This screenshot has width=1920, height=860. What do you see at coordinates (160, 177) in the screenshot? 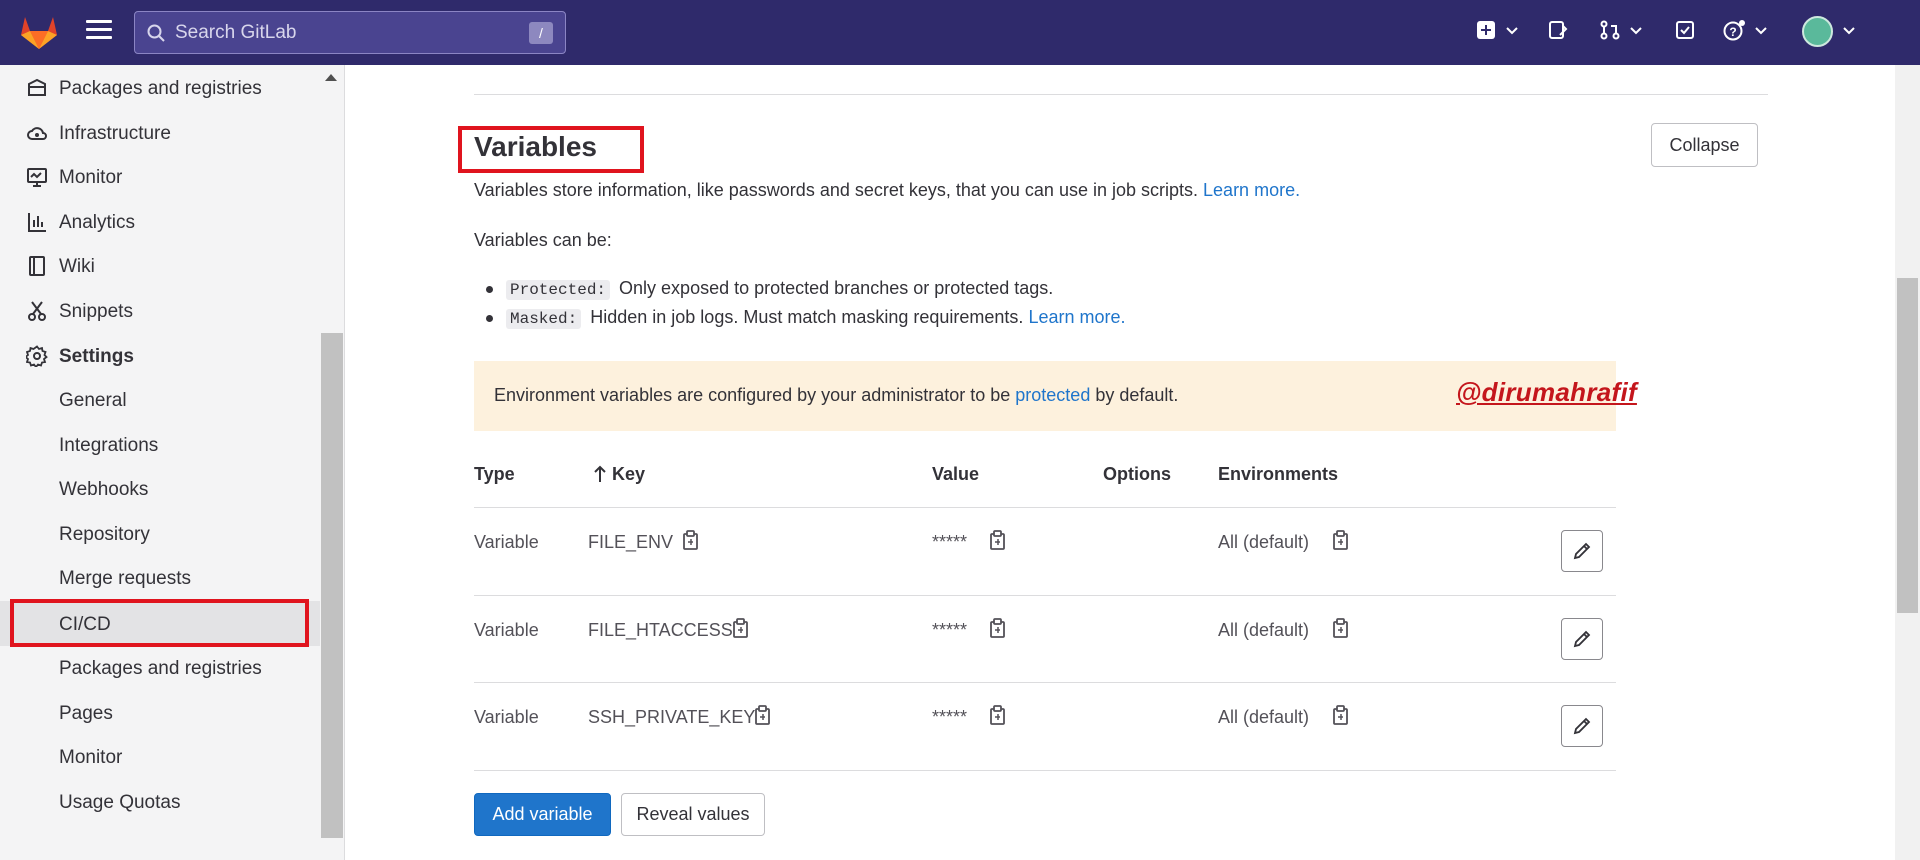
I see `sidebar-item-monitor: Monitor` at bounding box center [160, 177].